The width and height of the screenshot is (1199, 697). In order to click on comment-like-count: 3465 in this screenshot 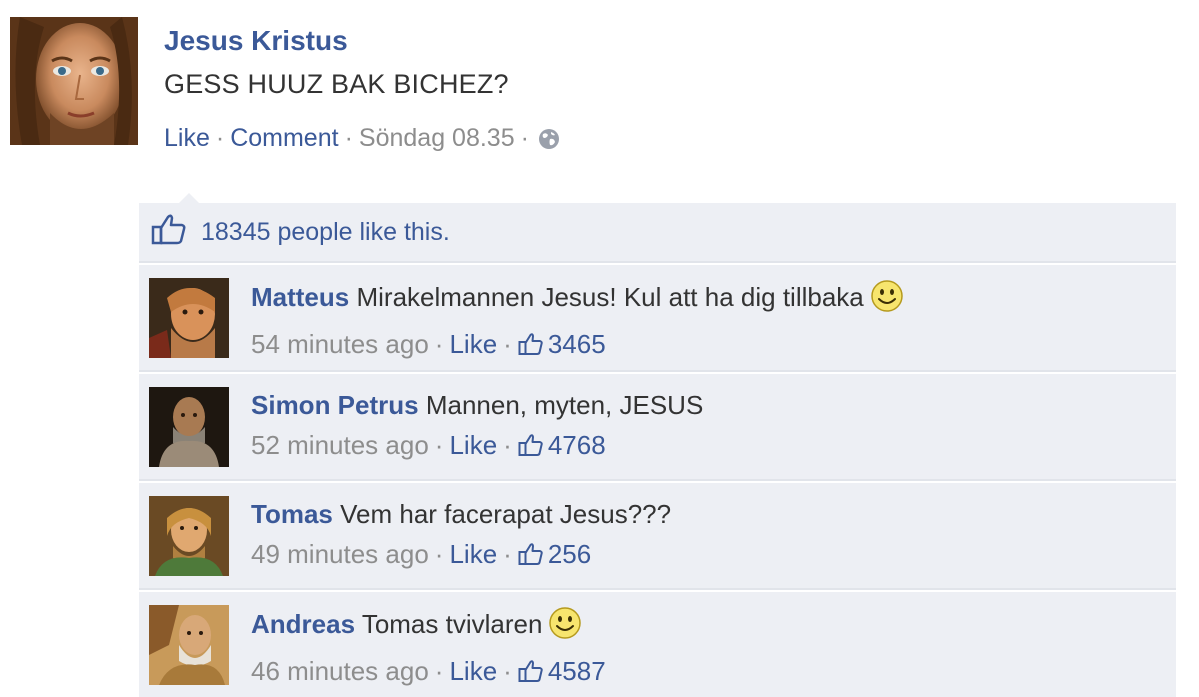, I will do `click(577, 344)`.